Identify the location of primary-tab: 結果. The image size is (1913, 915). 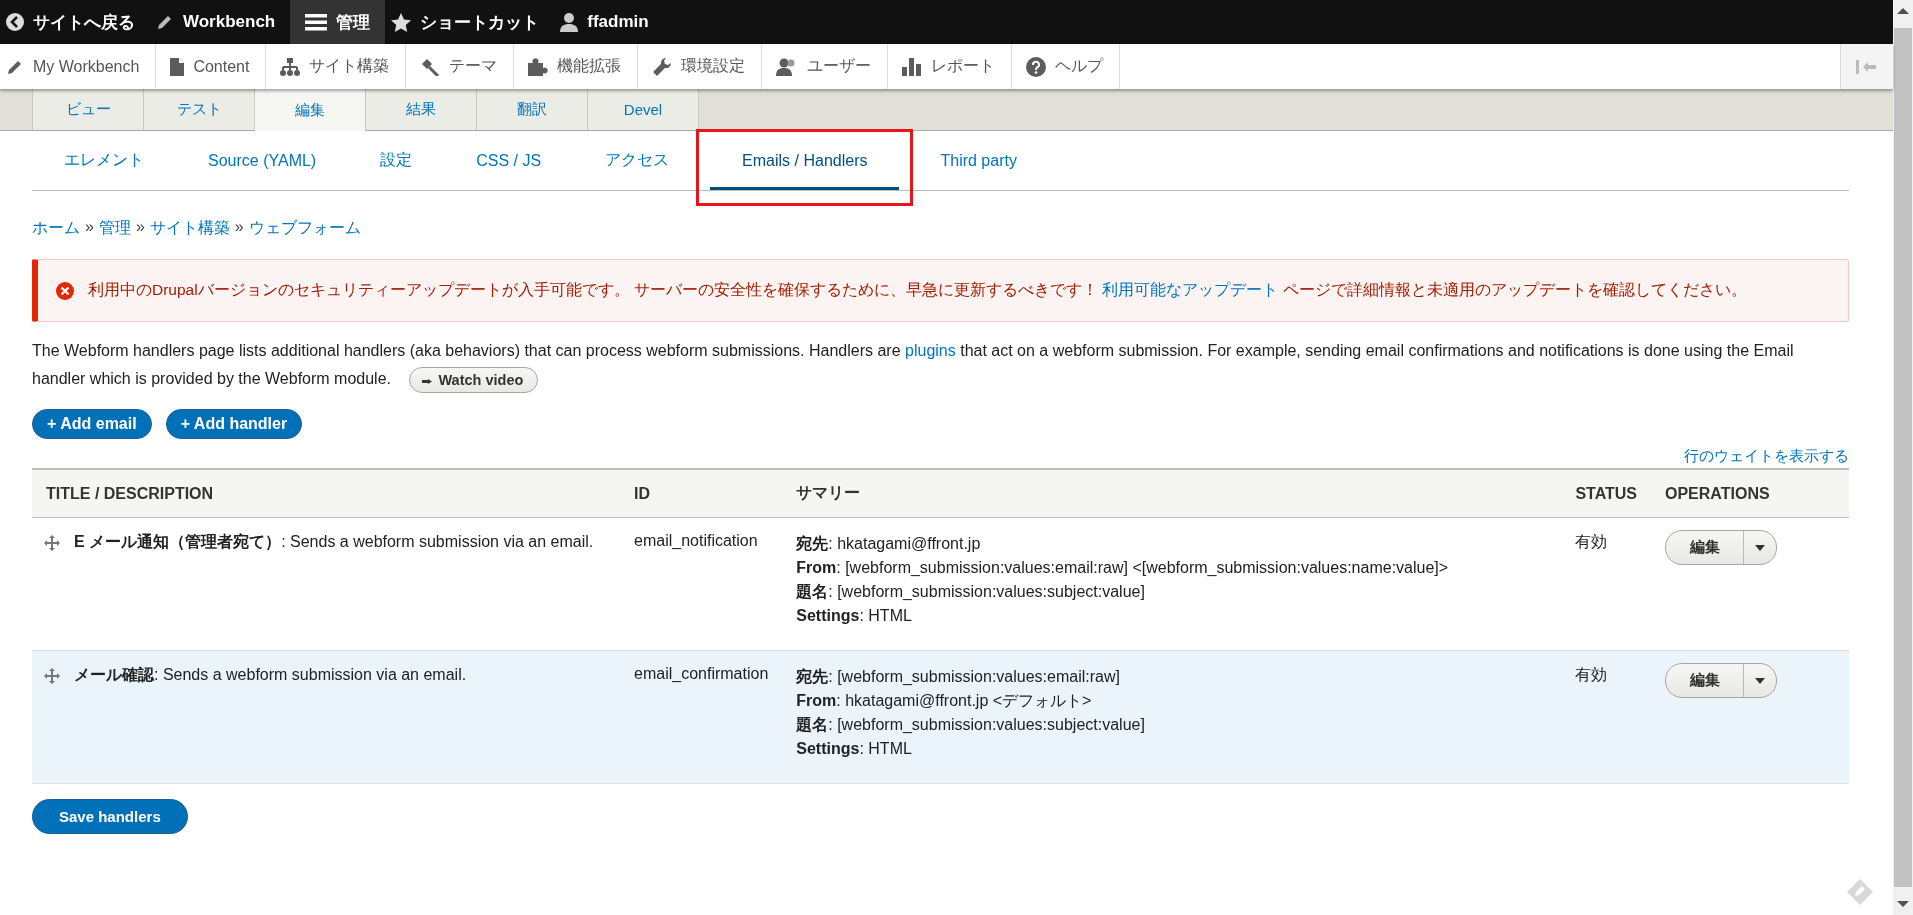
(421, 109).